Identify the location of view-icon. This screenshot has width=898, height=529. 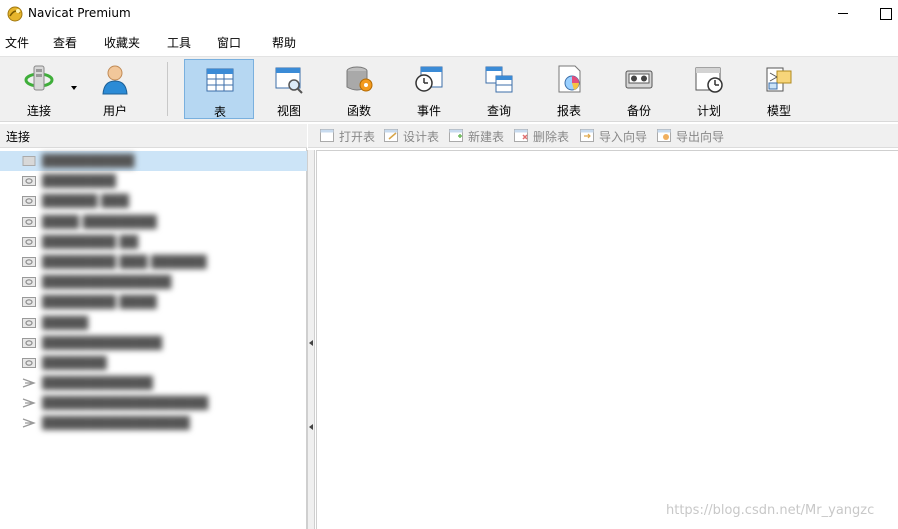
(289, 80).